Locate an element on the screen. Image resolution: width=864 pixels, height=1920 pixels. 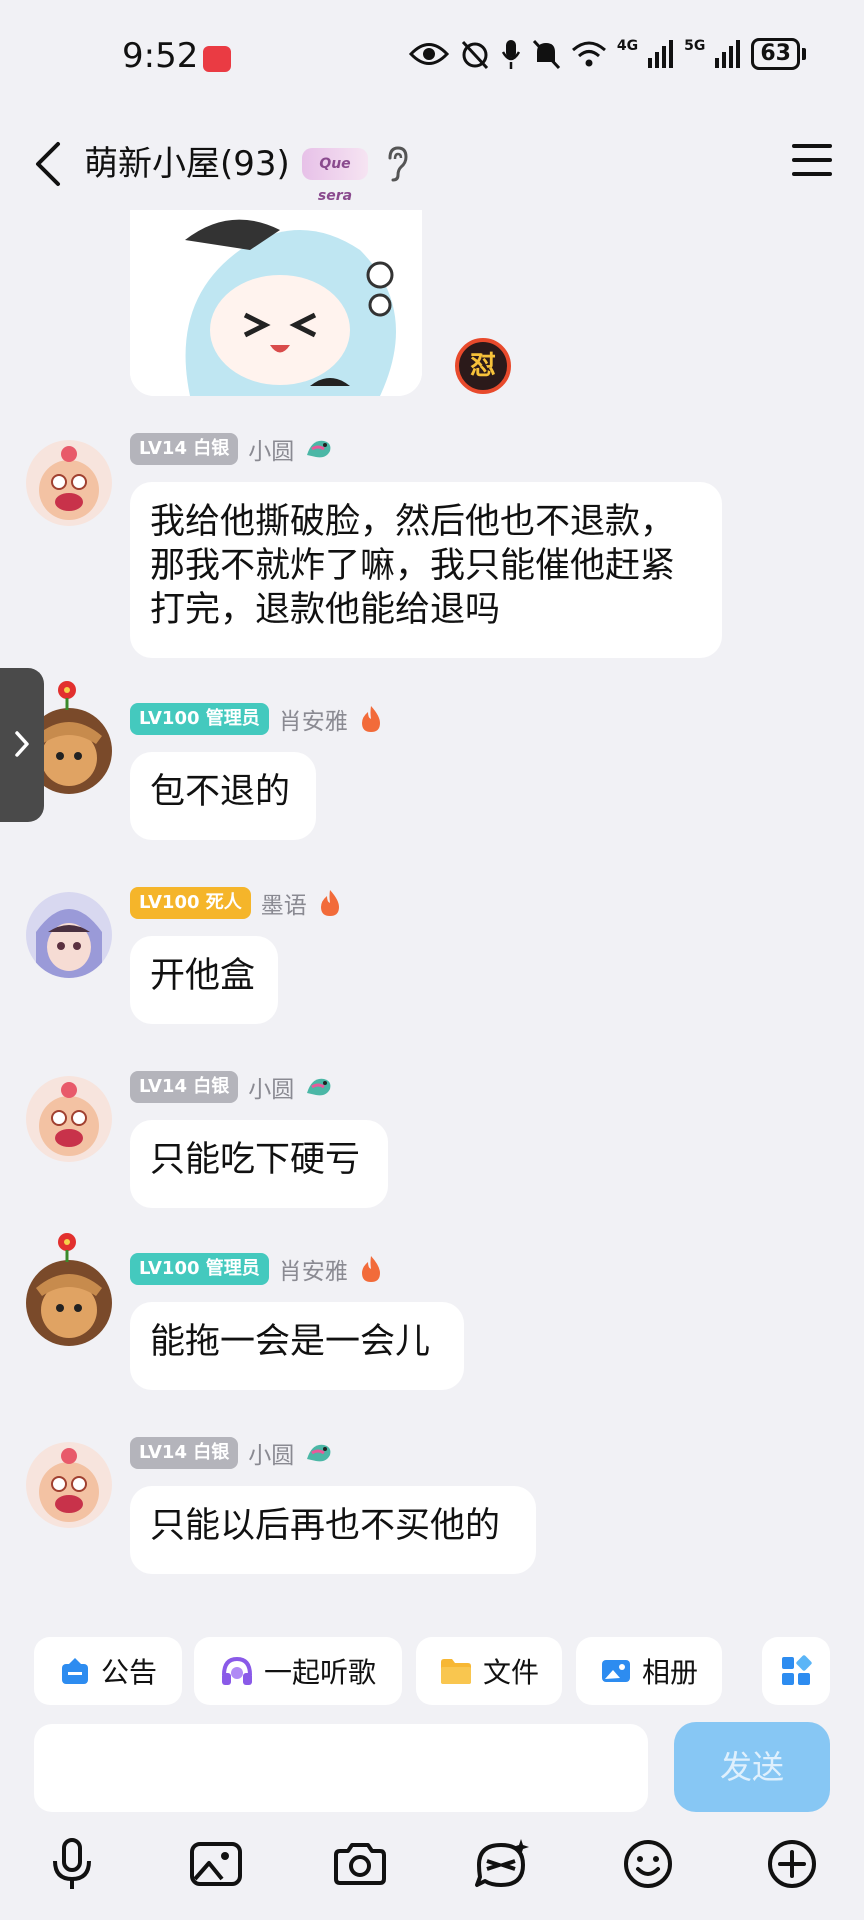
composer: 发送 is located at coordinates (432, 1768).